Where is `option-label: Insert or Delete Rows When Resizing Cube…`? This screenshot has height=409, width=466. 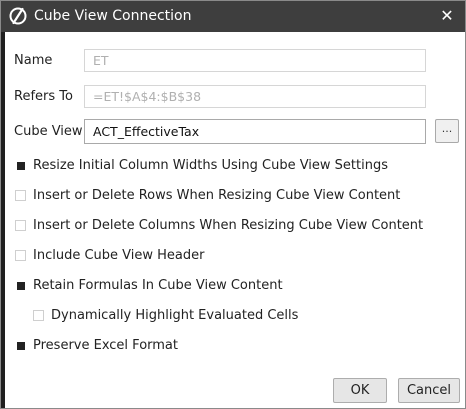 option-label: Insert or Delete Rows When Resizing Cube… is located at coordinates (217, 195).